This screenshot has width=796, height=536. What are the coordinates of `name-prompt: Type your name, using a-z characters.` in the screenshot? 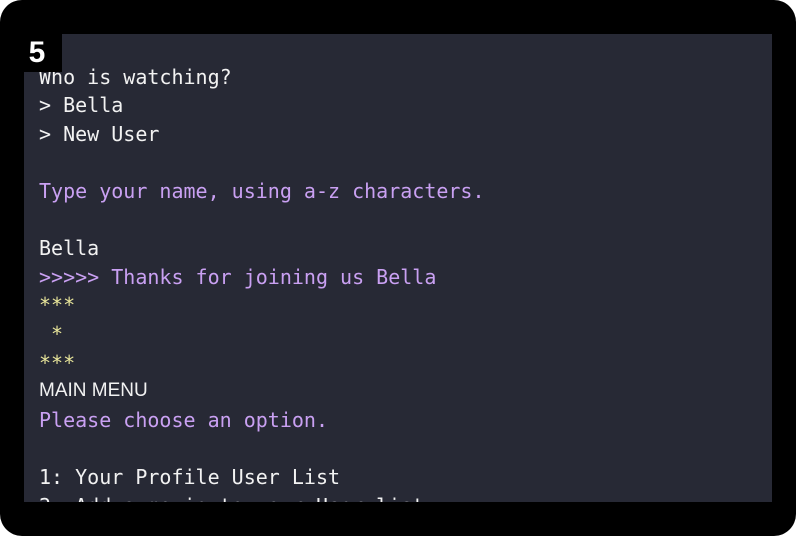 It's located at (262, 190).